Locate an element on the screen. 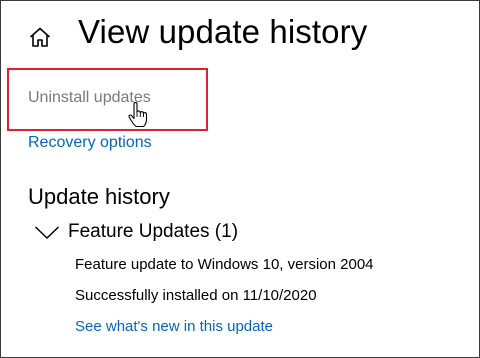  whats-new-link: See what's new in this update is located at coordinates (174, 326).